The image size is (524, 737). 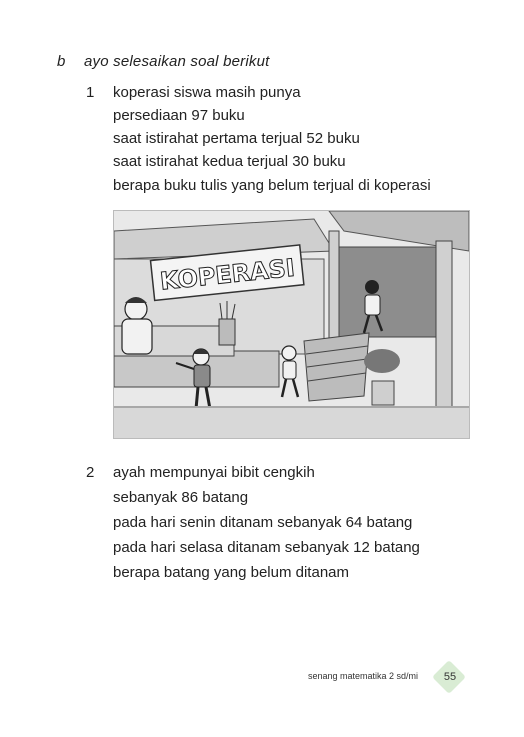 What do you see at coordinates (363, 676) in the screenshot?
I see `footer-book-title: senang matematika 2 sd/mi` at bounding box center [363, 676].